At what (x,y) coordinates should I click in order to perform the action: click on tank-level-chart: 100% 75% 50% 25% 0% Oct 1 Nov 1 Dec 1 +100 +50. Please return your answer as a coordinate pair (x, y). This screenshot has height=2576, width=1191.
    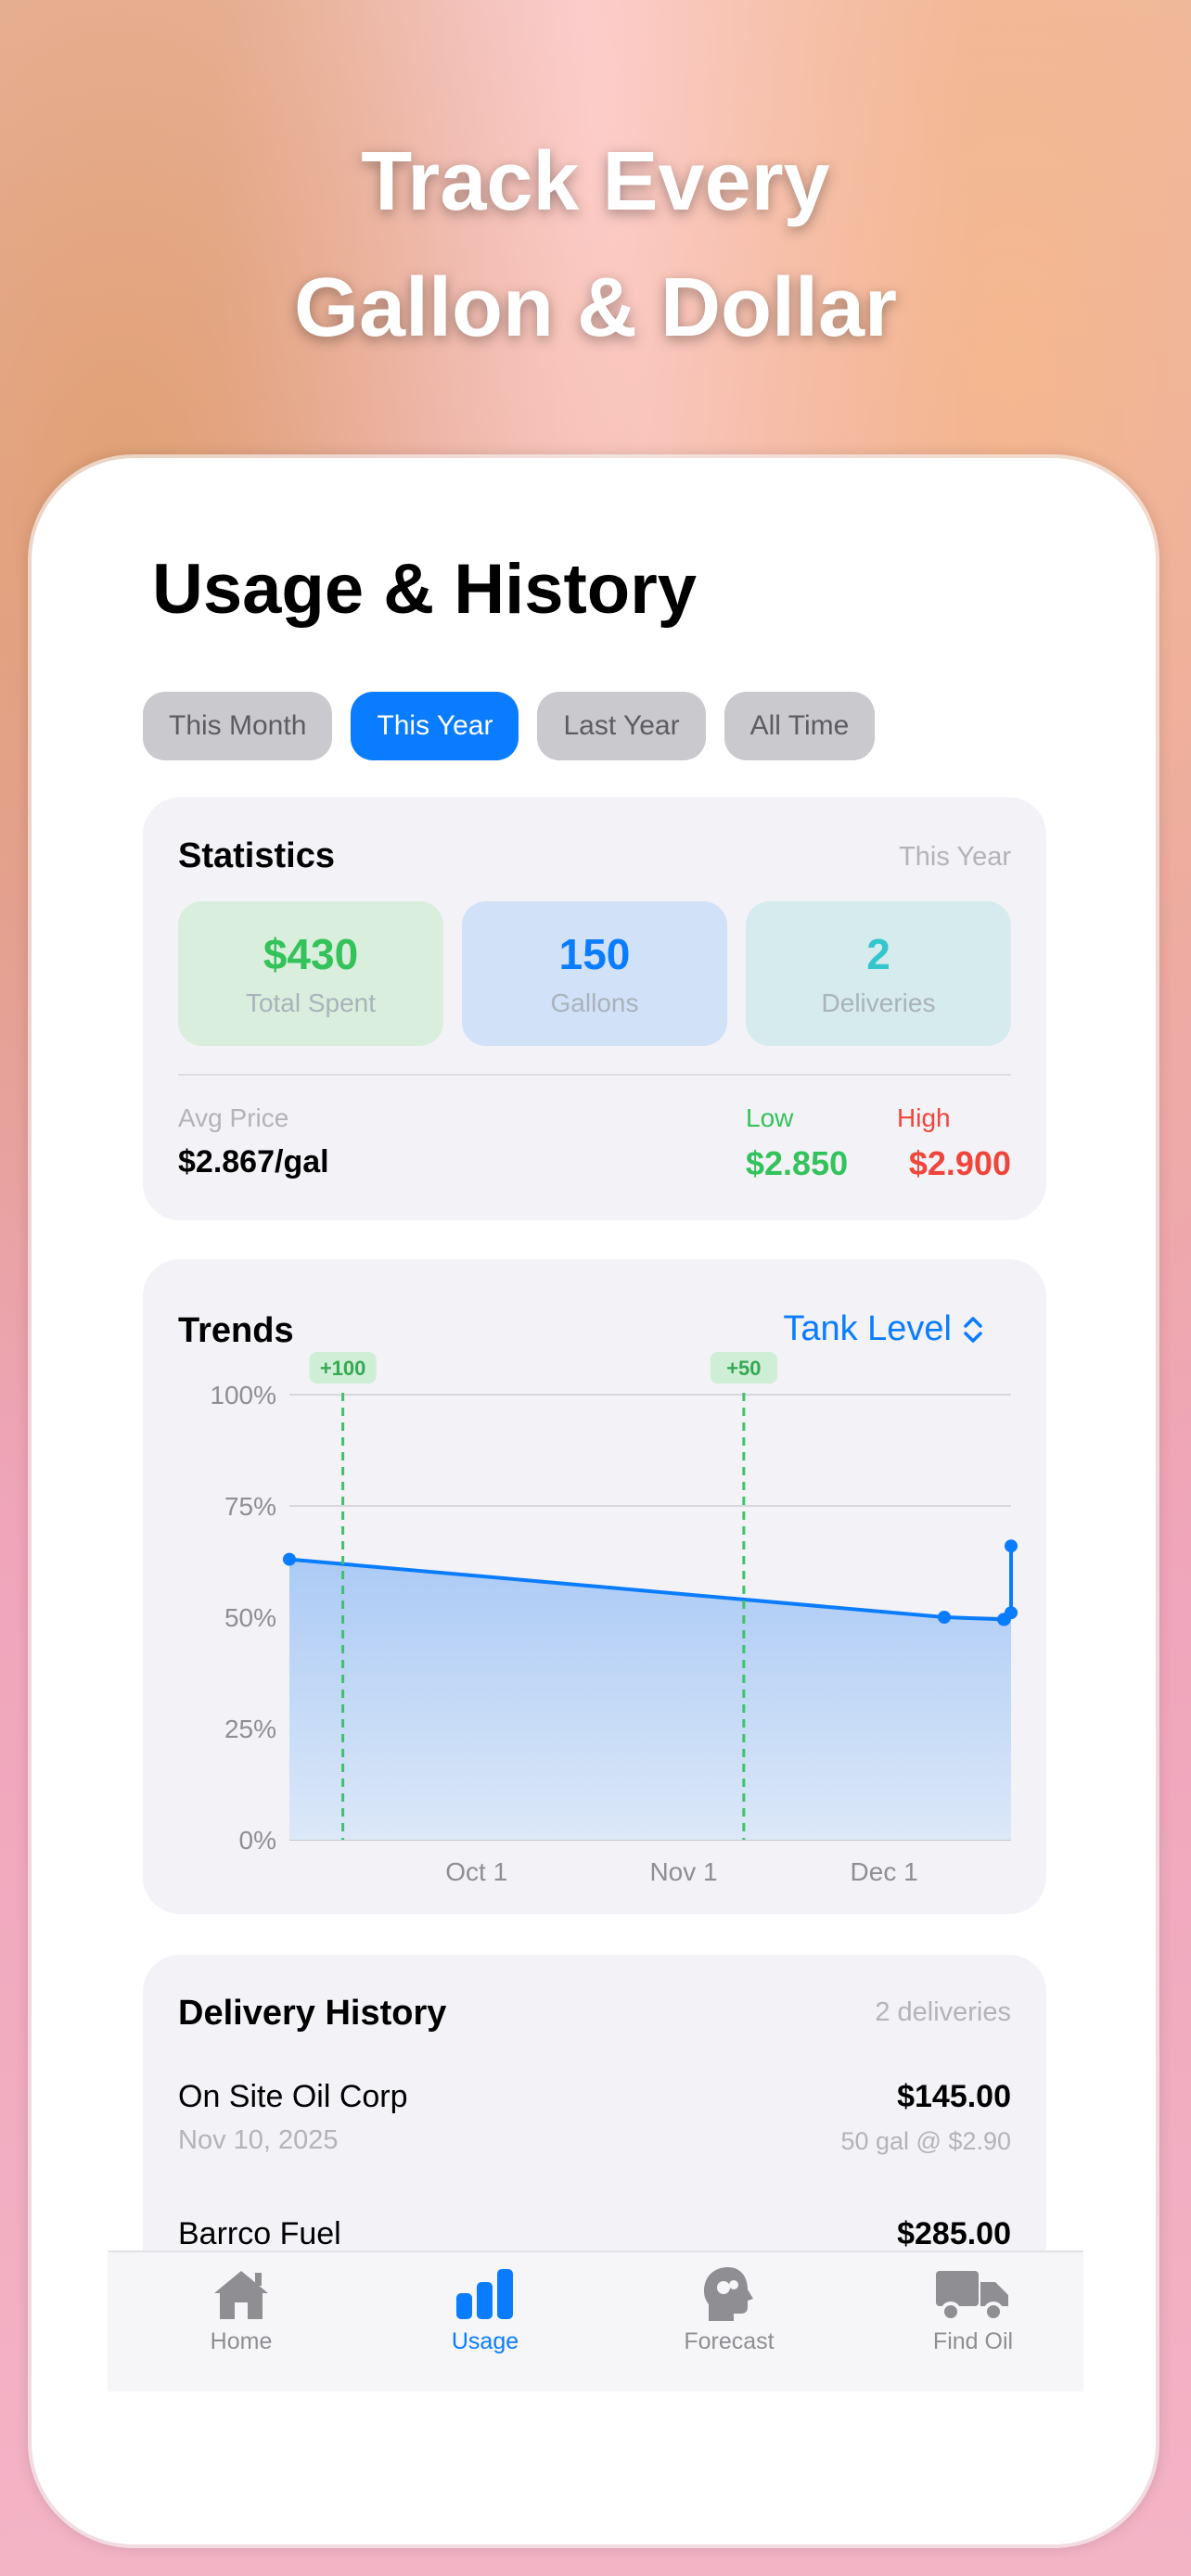
    Looking at the image, I should click on (614, 1619).